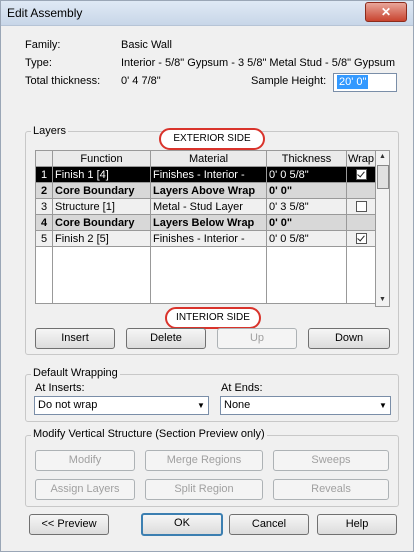 This screenshot has height=552, width=414. What do you see at coordinates (101, 206) in the screenshot?
I see `function-cell: Structure [1]` at bounding box center [101, 206].